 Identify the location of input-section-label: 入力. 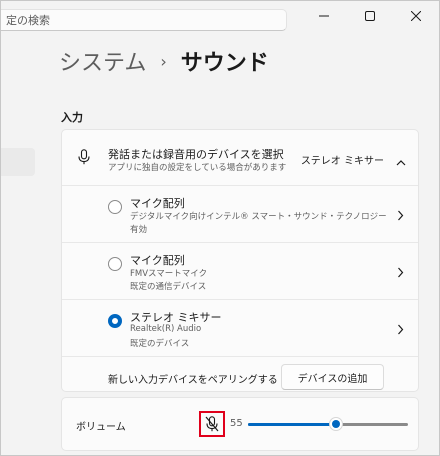
(72, 117).